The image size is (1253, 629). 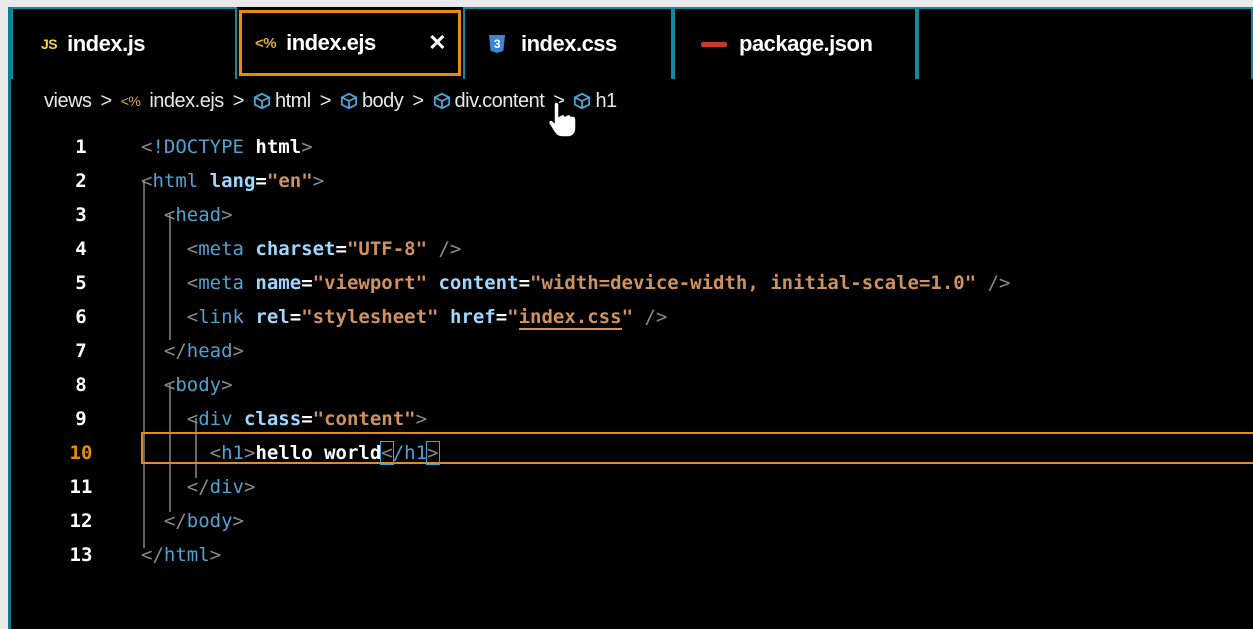 What do you see at coordinates (221, 487) in the screenshot?
I see `code-text: </div>` at bounding box center [221, 487].